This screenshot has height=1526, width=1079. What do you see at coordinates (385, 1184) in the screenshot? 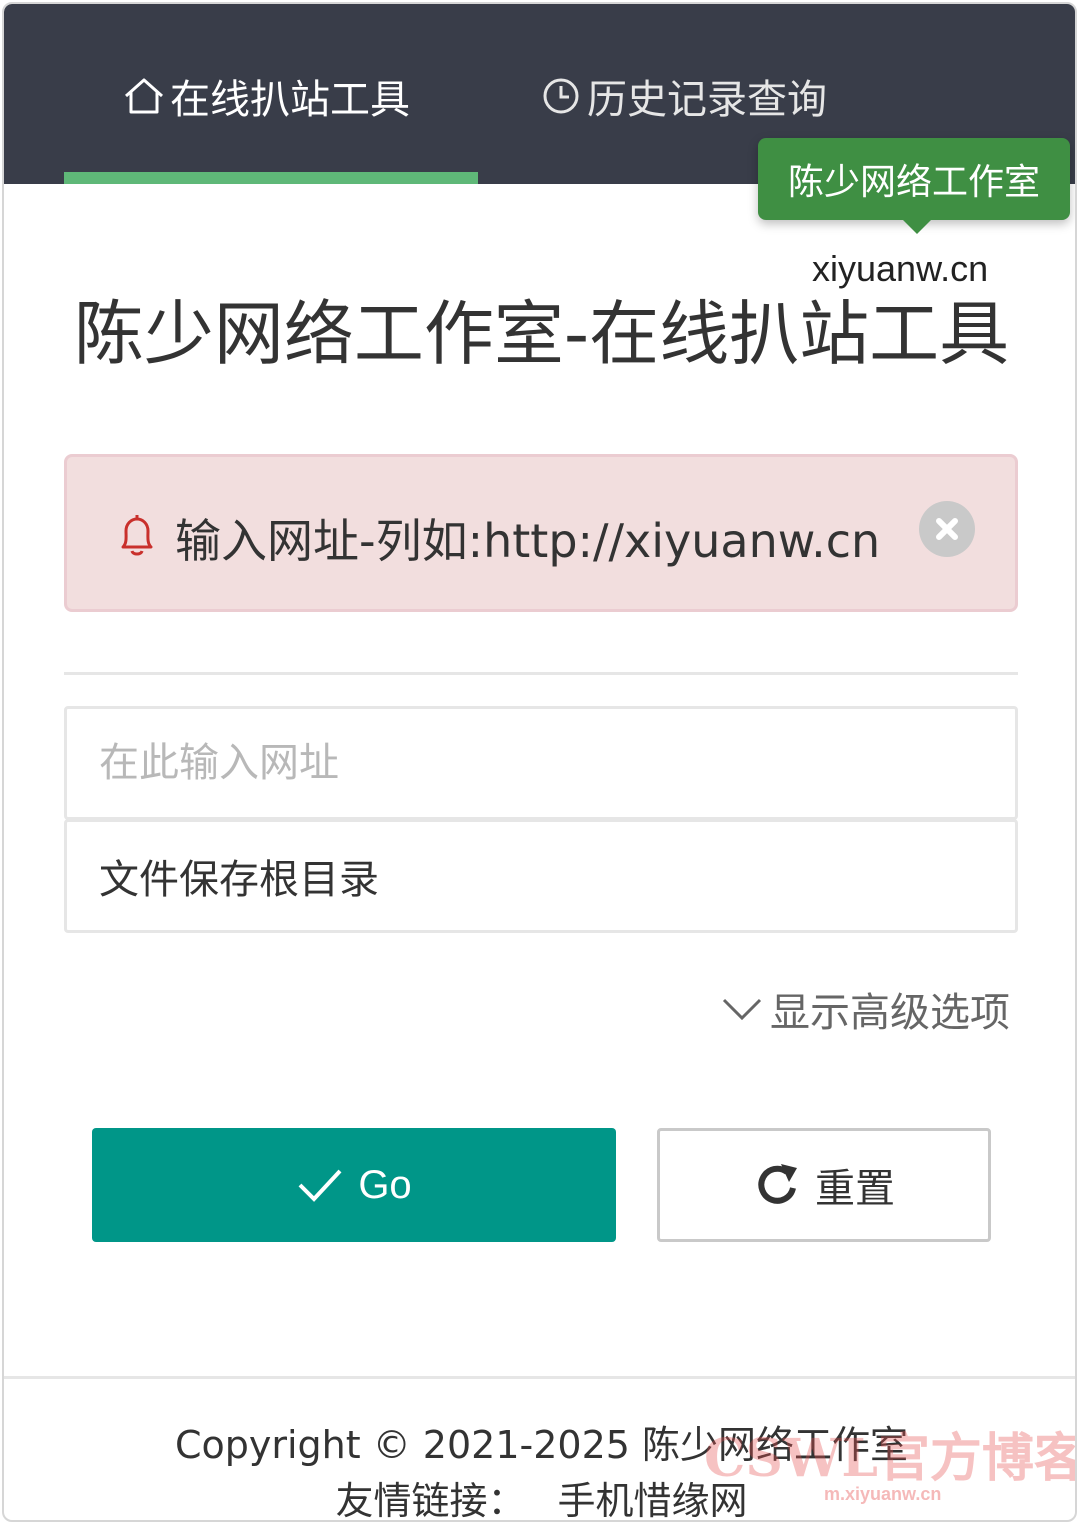
I see `go-button-label: Go` at bounding box center [385, 1184].